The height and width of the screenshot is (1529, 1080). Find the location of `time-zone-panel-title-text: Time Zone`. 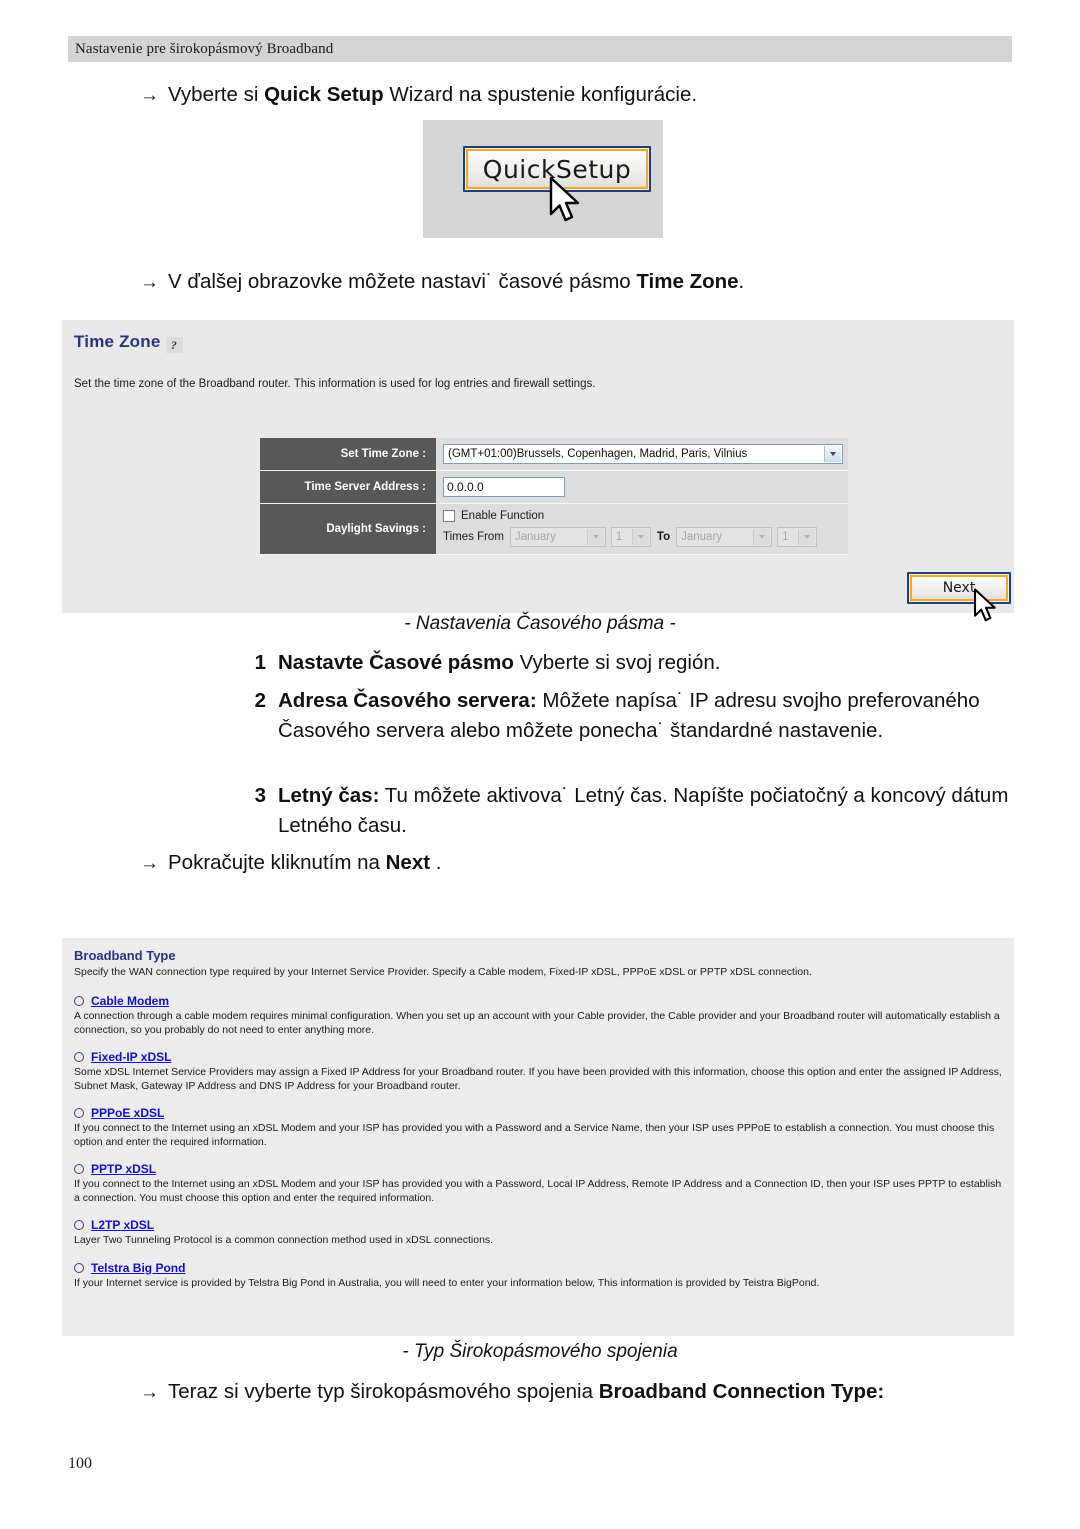

time-zone-panel-title-text: Time Zone is located at coordinates (117, 341).